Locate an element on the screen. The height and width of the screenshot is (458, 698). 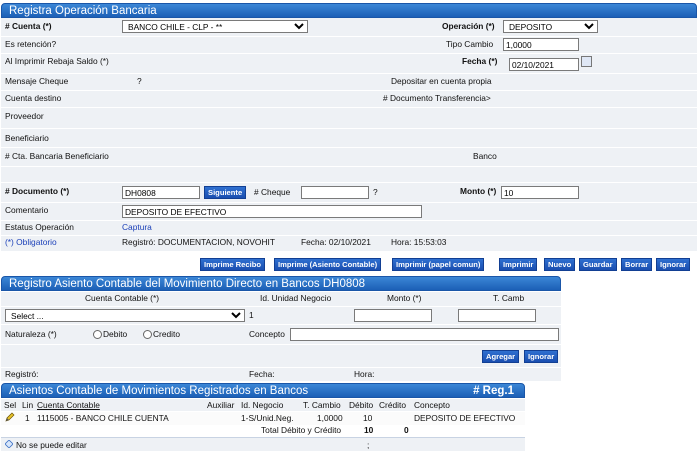
documento-input is located at coordinates (161, 192).